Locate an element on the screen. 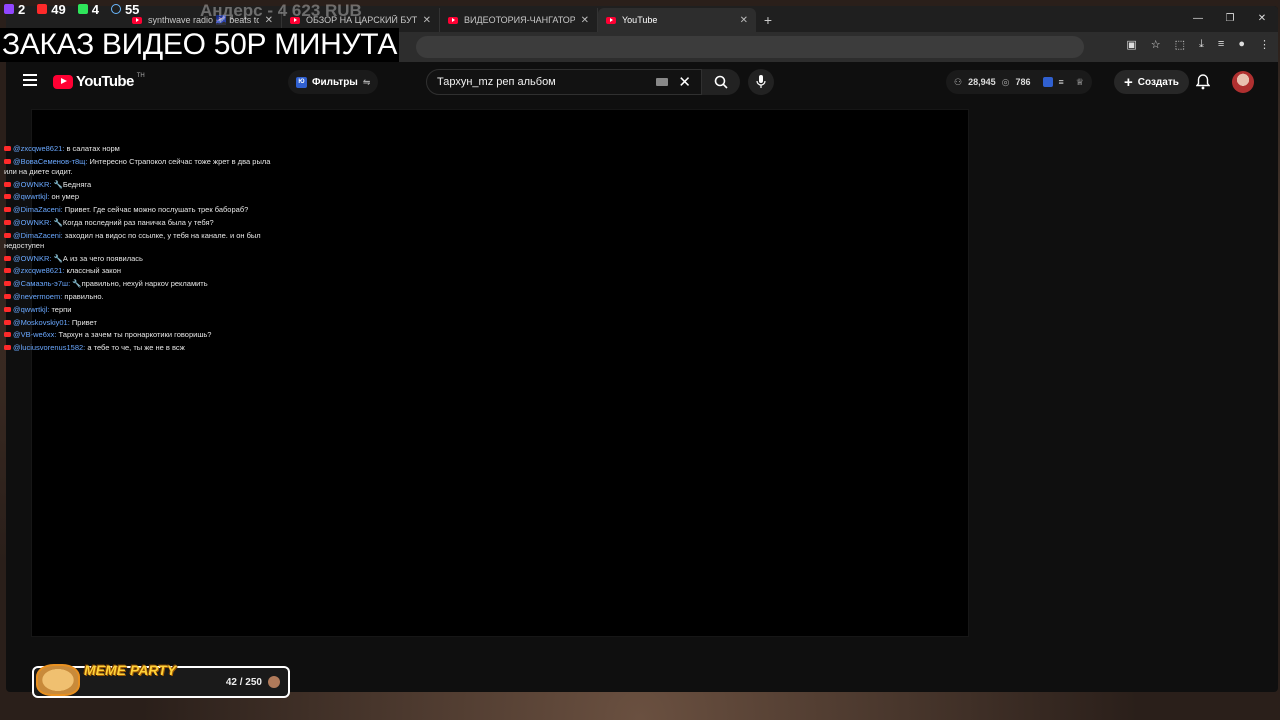 The width and height of the screenshot is (1280, 720). filters-button: Ю Фильтры ⇋ is located at coordinates (333, 82).